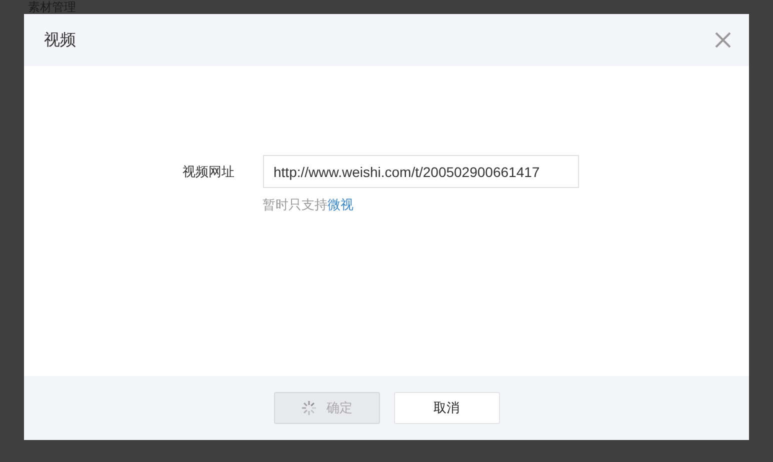 Image resolution: width=773 pixels, height=462 pixels. Describe the element at coordinates (60, 40) in the screenshot. I see `dialog-title: 视频` at that location.